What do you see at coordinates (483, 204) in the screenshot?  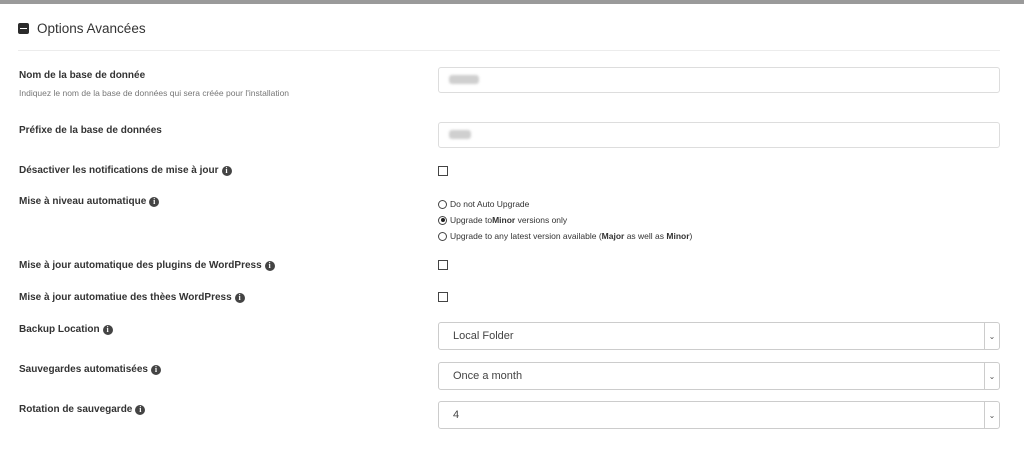 I see `radio-no-auto-upgrade: Do not Auto Upgrade` at bounding box center [483, 204].